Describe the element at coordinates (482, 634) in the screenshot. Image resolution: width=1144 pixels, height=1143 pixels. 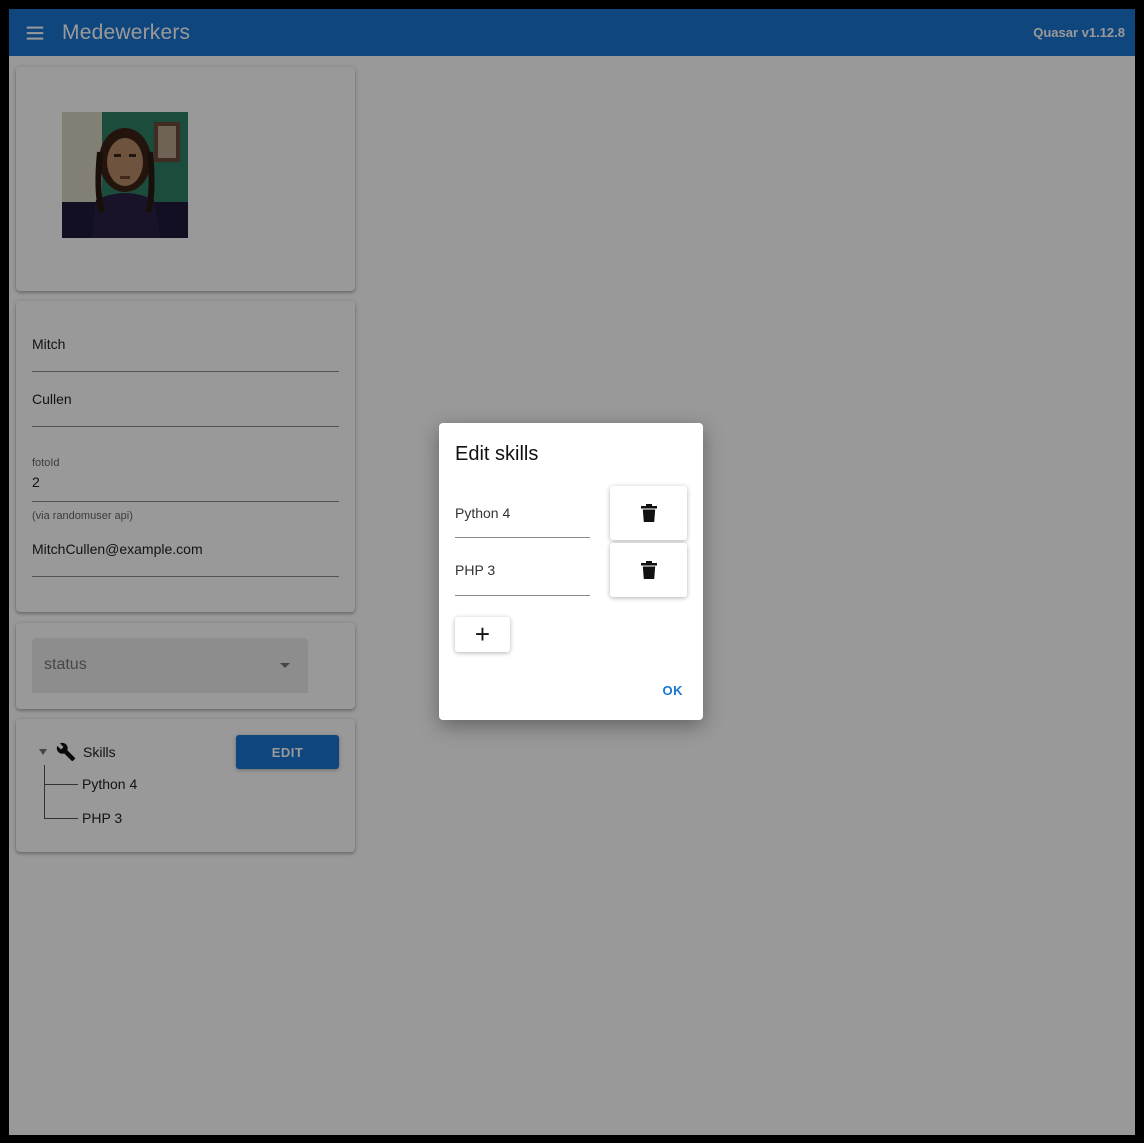
I see `add-skill-button: +` at that location.